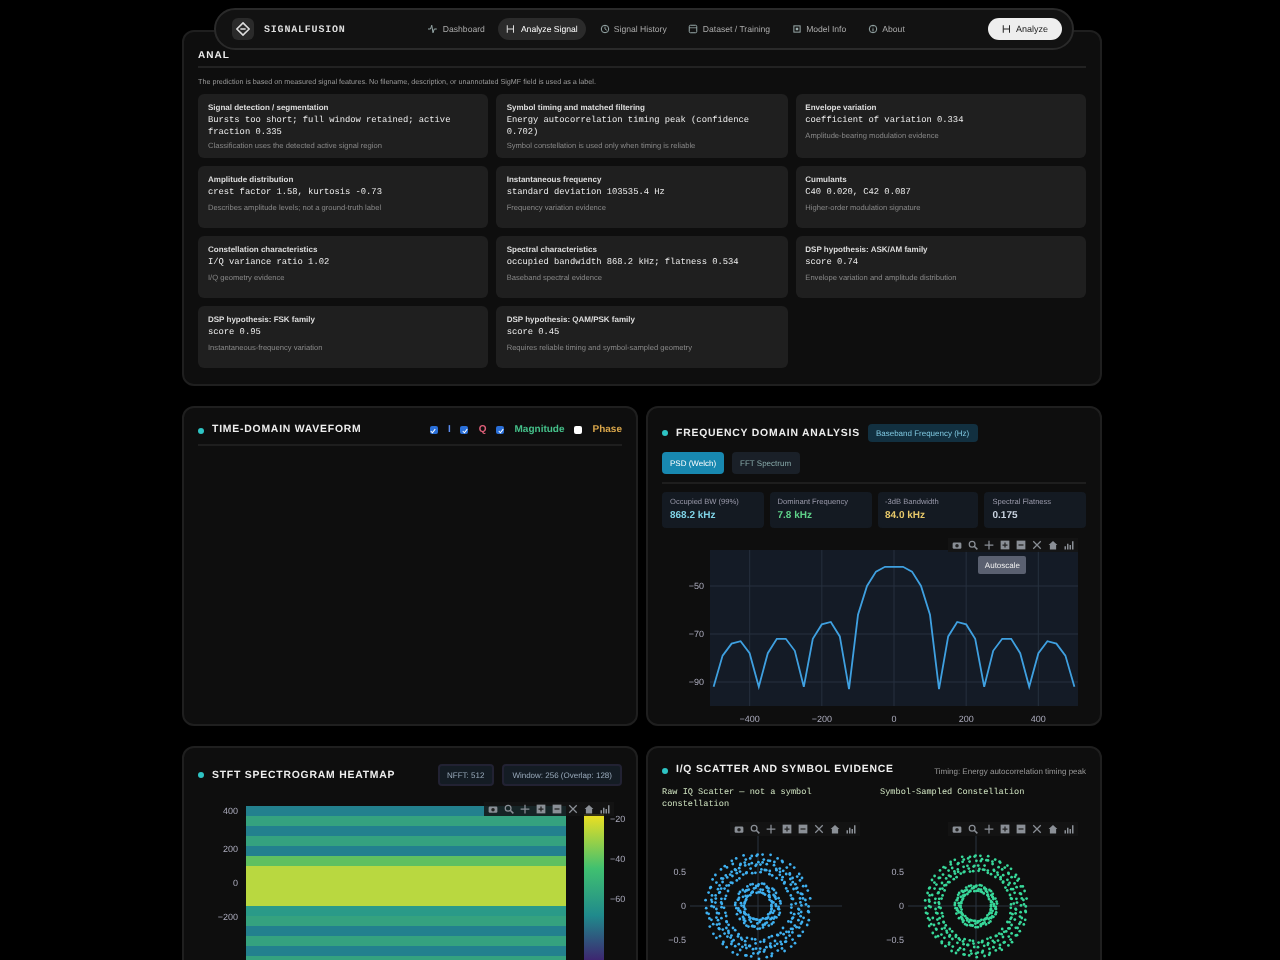  Describe the element at coordinates (604, 29) in the screenshot. I see `clock-icon` at that location.